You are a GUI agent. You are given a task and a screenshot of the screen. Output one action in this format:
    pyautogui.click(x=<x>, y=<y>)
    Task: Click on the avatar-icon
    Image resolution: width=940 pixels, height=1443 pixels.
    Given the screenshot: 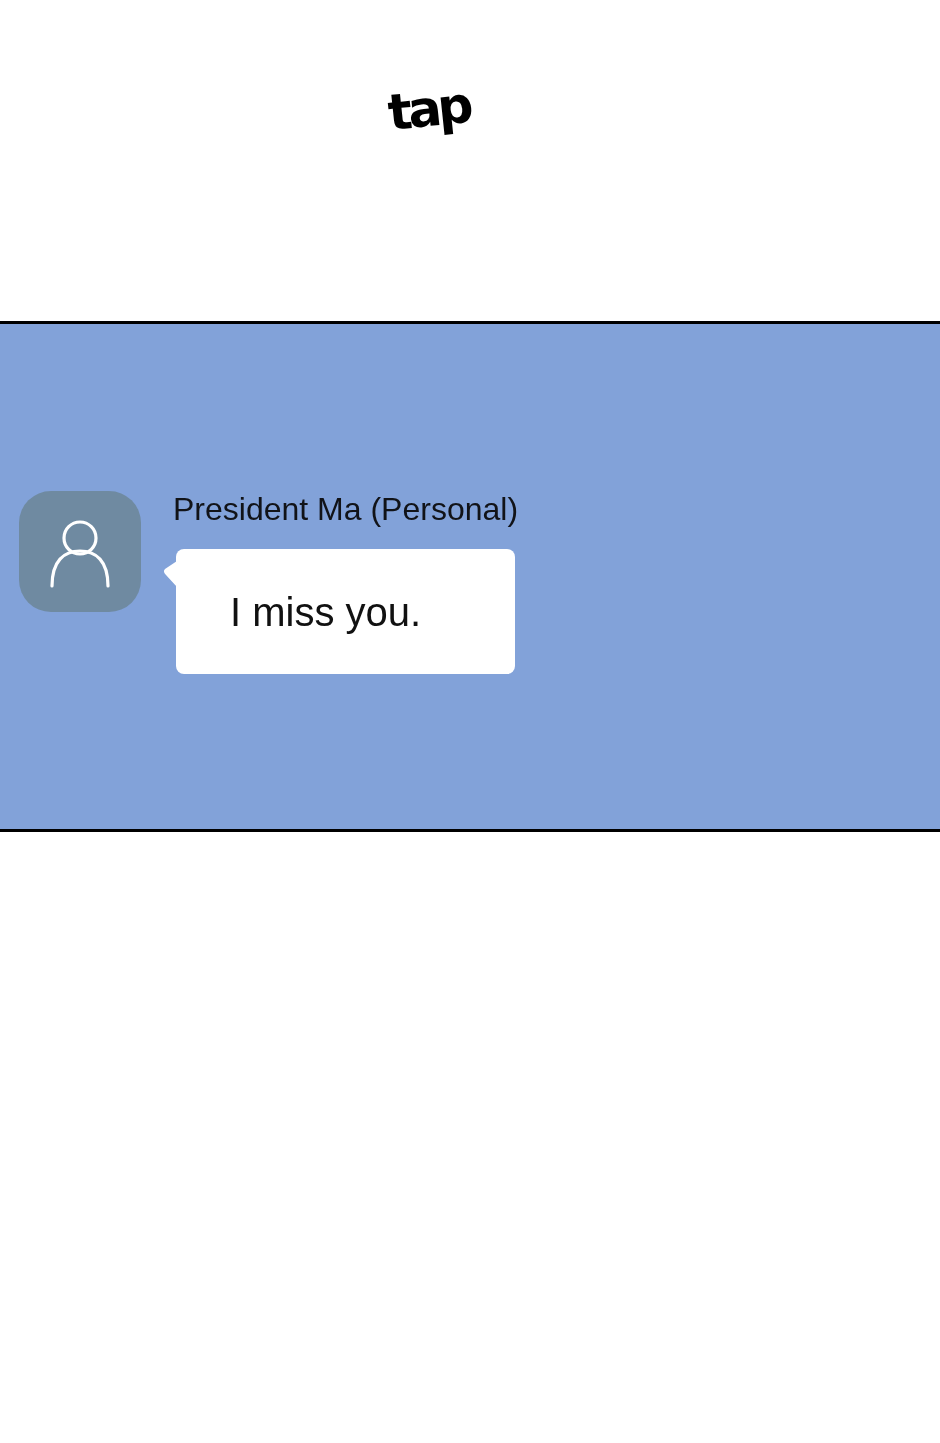 What is the action you would take?
    pyautogui.click(x=80, y=551)
    